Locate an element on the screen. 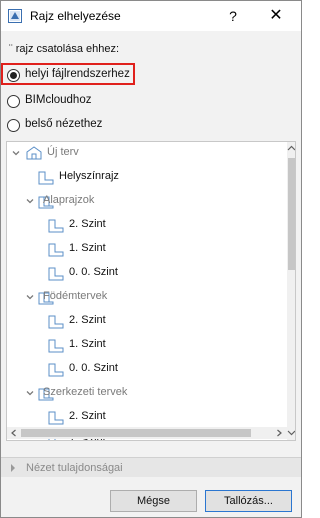 This screenshot has width=320, height=518. tree-item-label: Helyszínrajz is located at coordinates (89, 176).